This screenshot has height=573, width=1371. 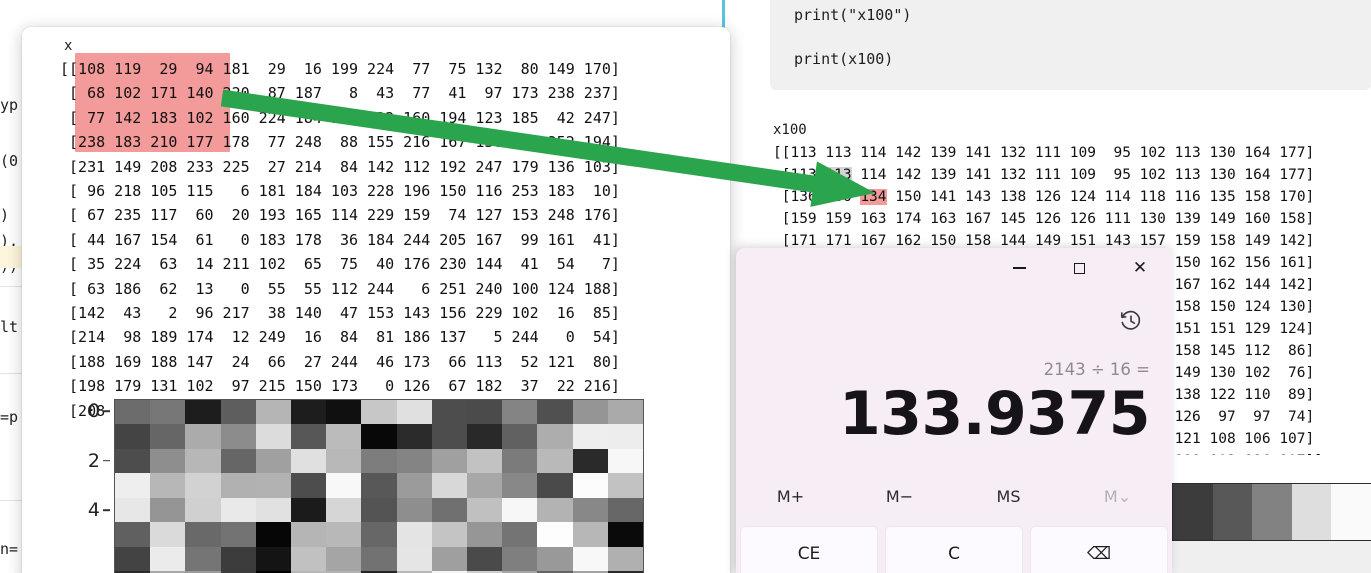 I want to click on y-tick-label: 4, so click(x=93, y=510).